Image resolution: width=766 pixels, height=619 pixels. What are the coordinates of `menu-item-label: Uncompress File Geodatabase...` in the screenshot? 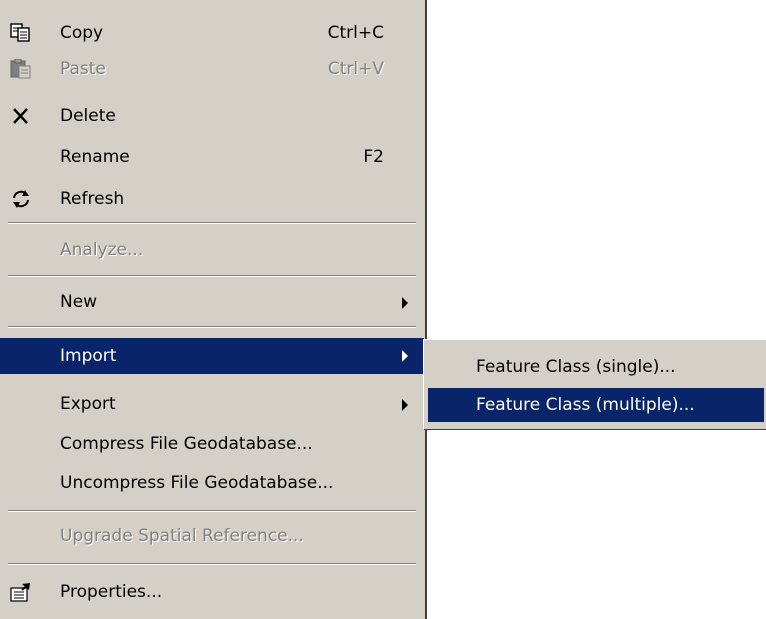 It's located at (197, 483).